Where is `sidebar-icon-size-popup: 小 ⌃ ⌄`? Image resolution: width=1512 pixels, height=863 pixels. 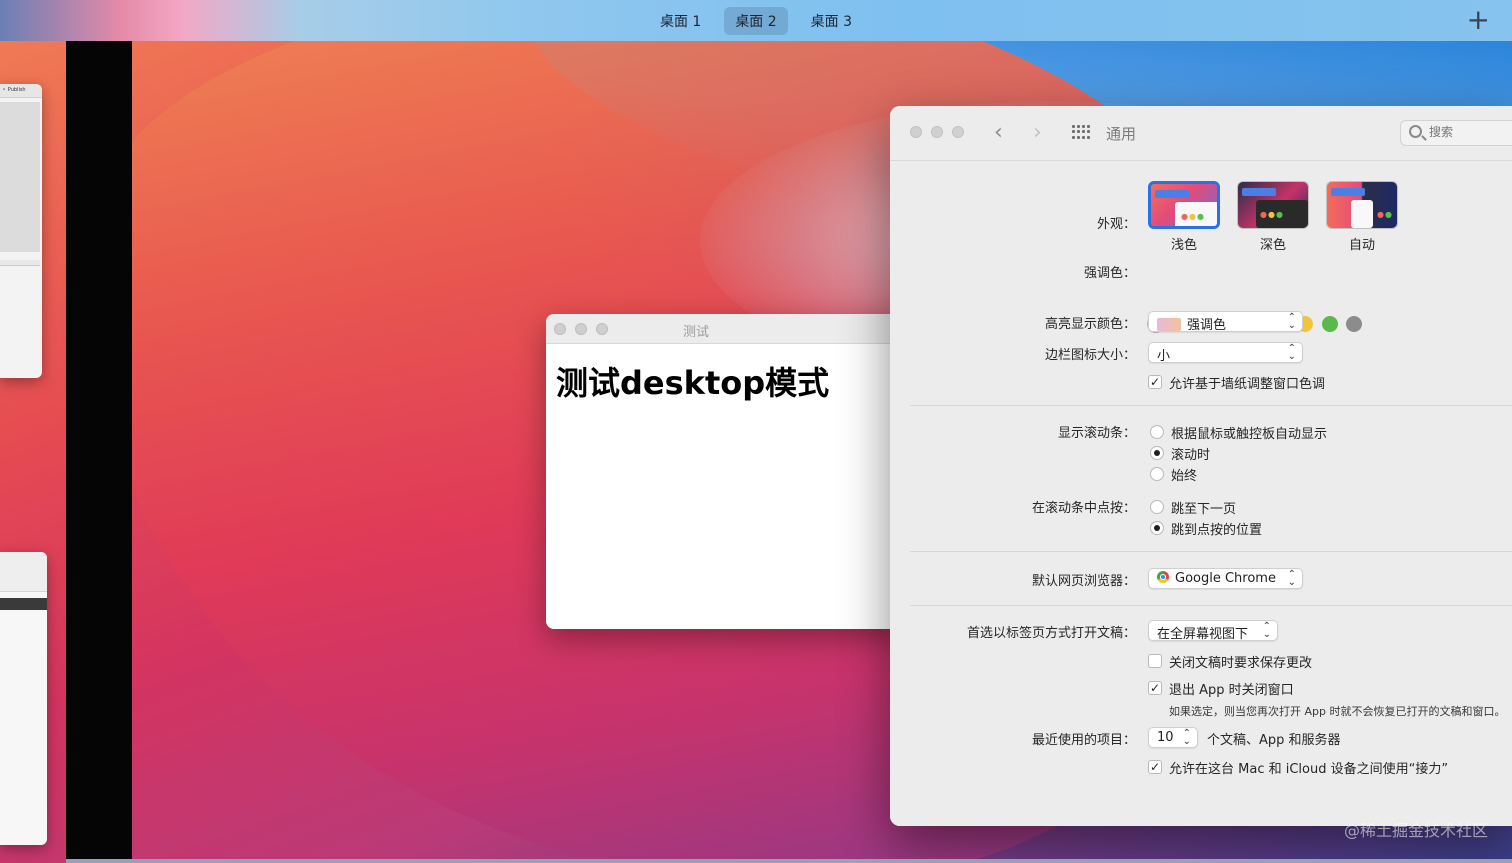 sidebar-icon-size-popup: 小 ⌃ ⌄ is located at coordinates (1225, 353).